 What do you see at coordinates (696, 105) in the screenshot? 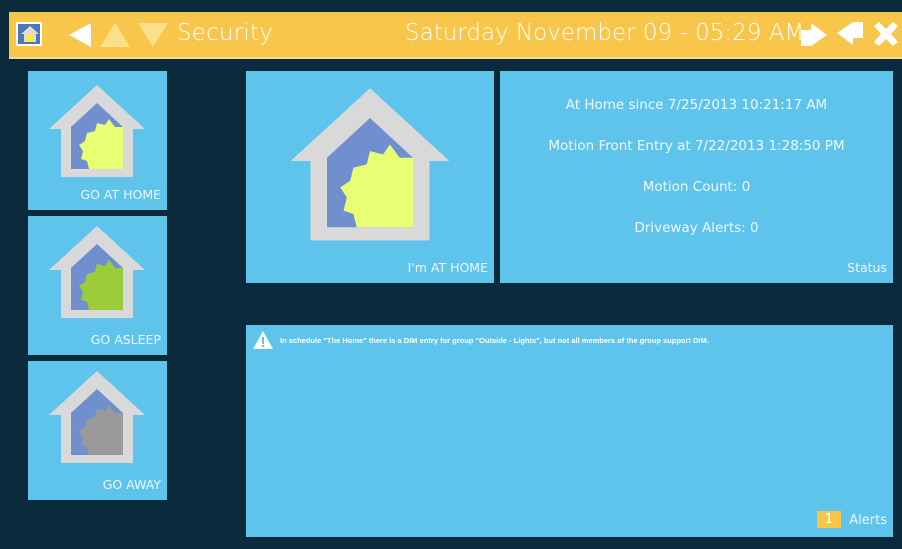
I see `status-line: At Home since 7/25/2013 10:21:17 AM` at bounding box center [696, 105].